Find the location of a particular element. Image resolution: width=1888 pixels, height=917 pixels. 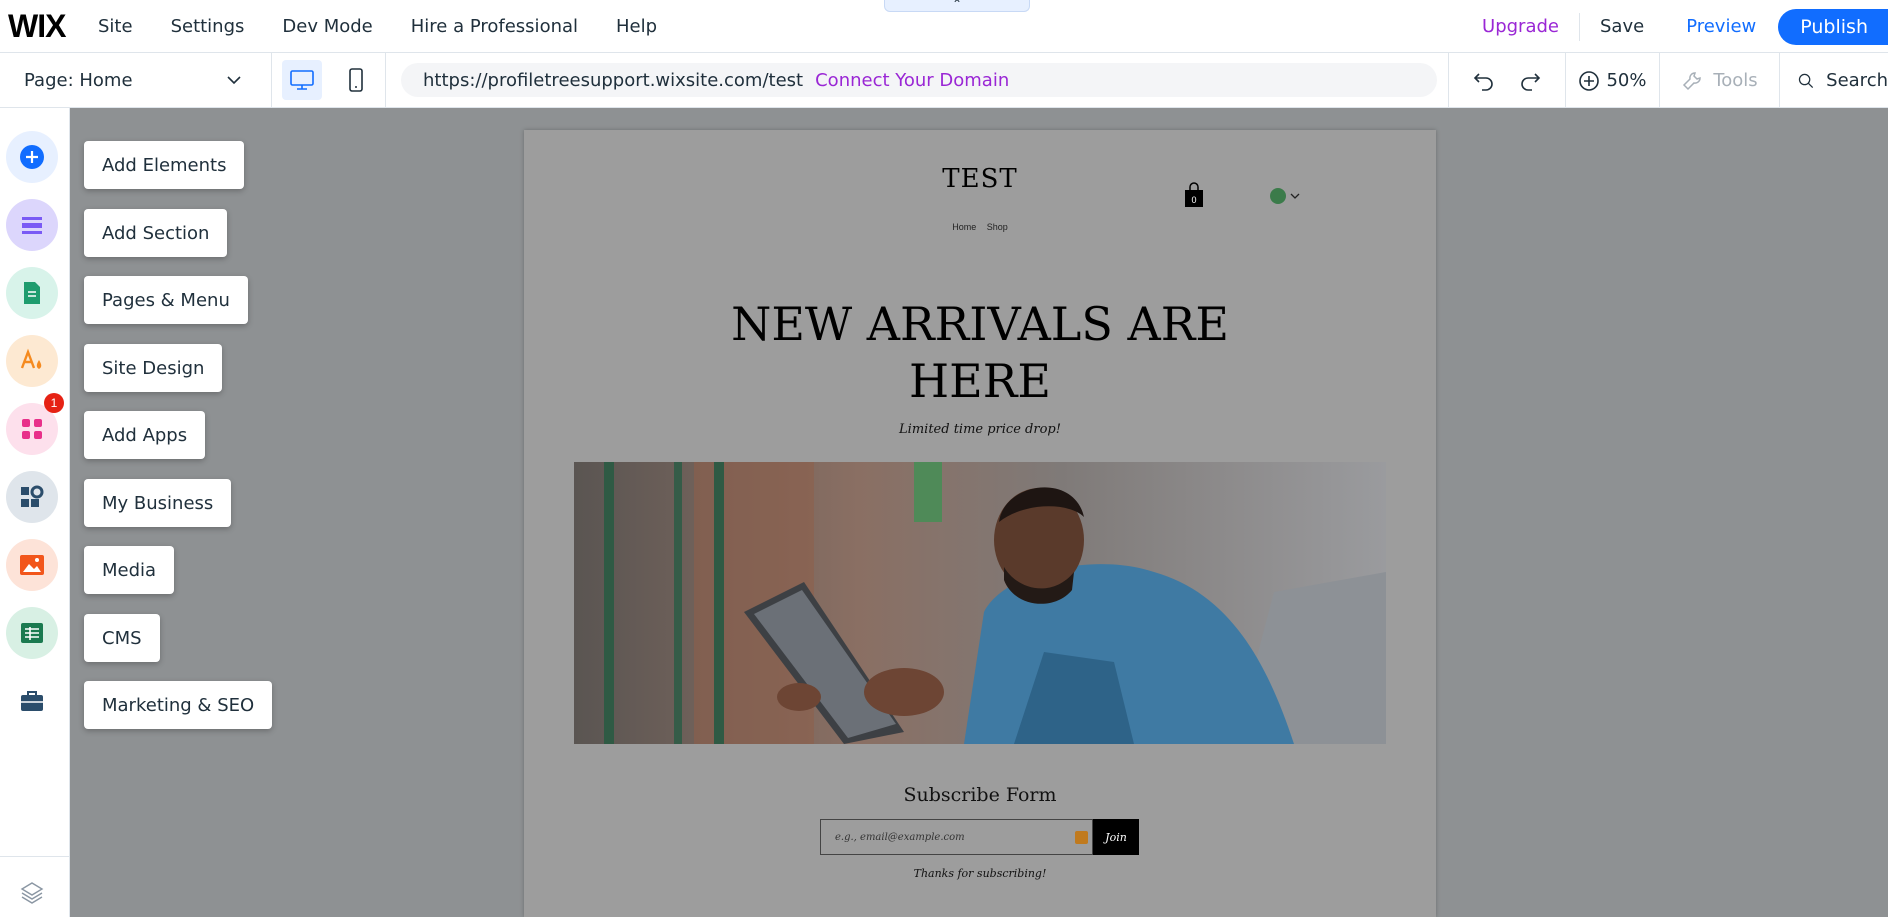

zoom-in-icon is located at coordinates (1589, 80).